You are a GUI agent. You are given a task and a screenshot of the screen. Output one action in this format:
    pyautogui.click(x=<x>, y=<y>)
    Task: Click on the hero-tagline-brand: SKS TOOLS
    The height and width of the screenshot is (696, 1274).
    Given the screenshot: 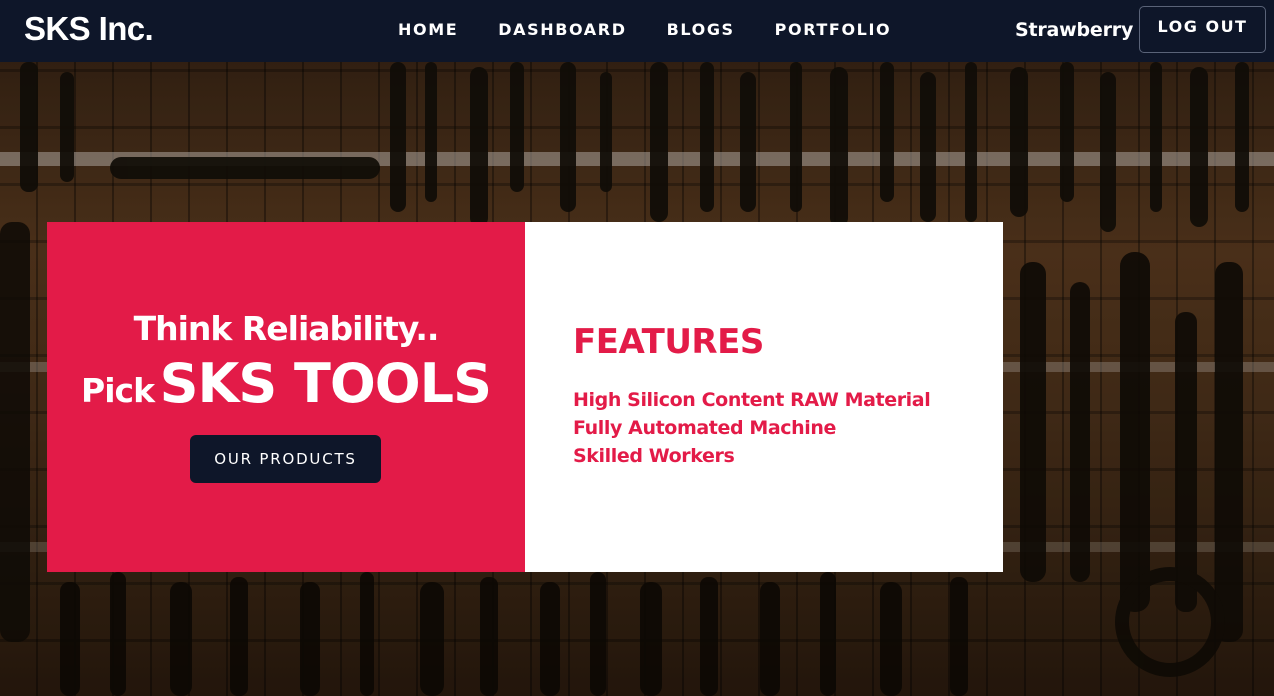 What is the action you would take?
    pyautogui.click(x=325, y=383)
    